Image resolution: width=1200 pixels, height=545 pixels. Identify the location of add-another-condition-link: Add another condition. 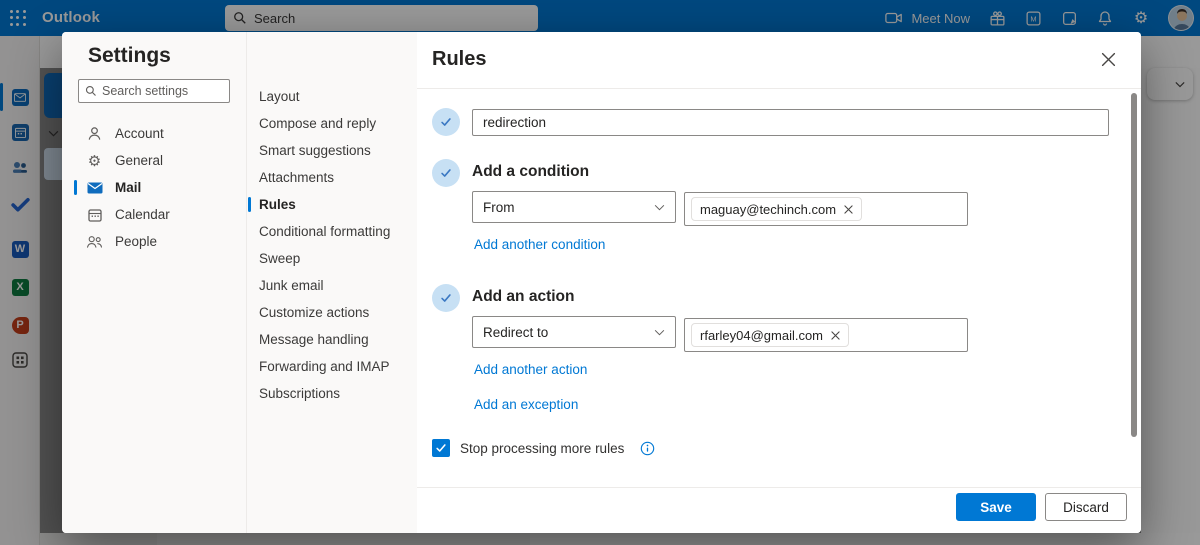
(539, 244).